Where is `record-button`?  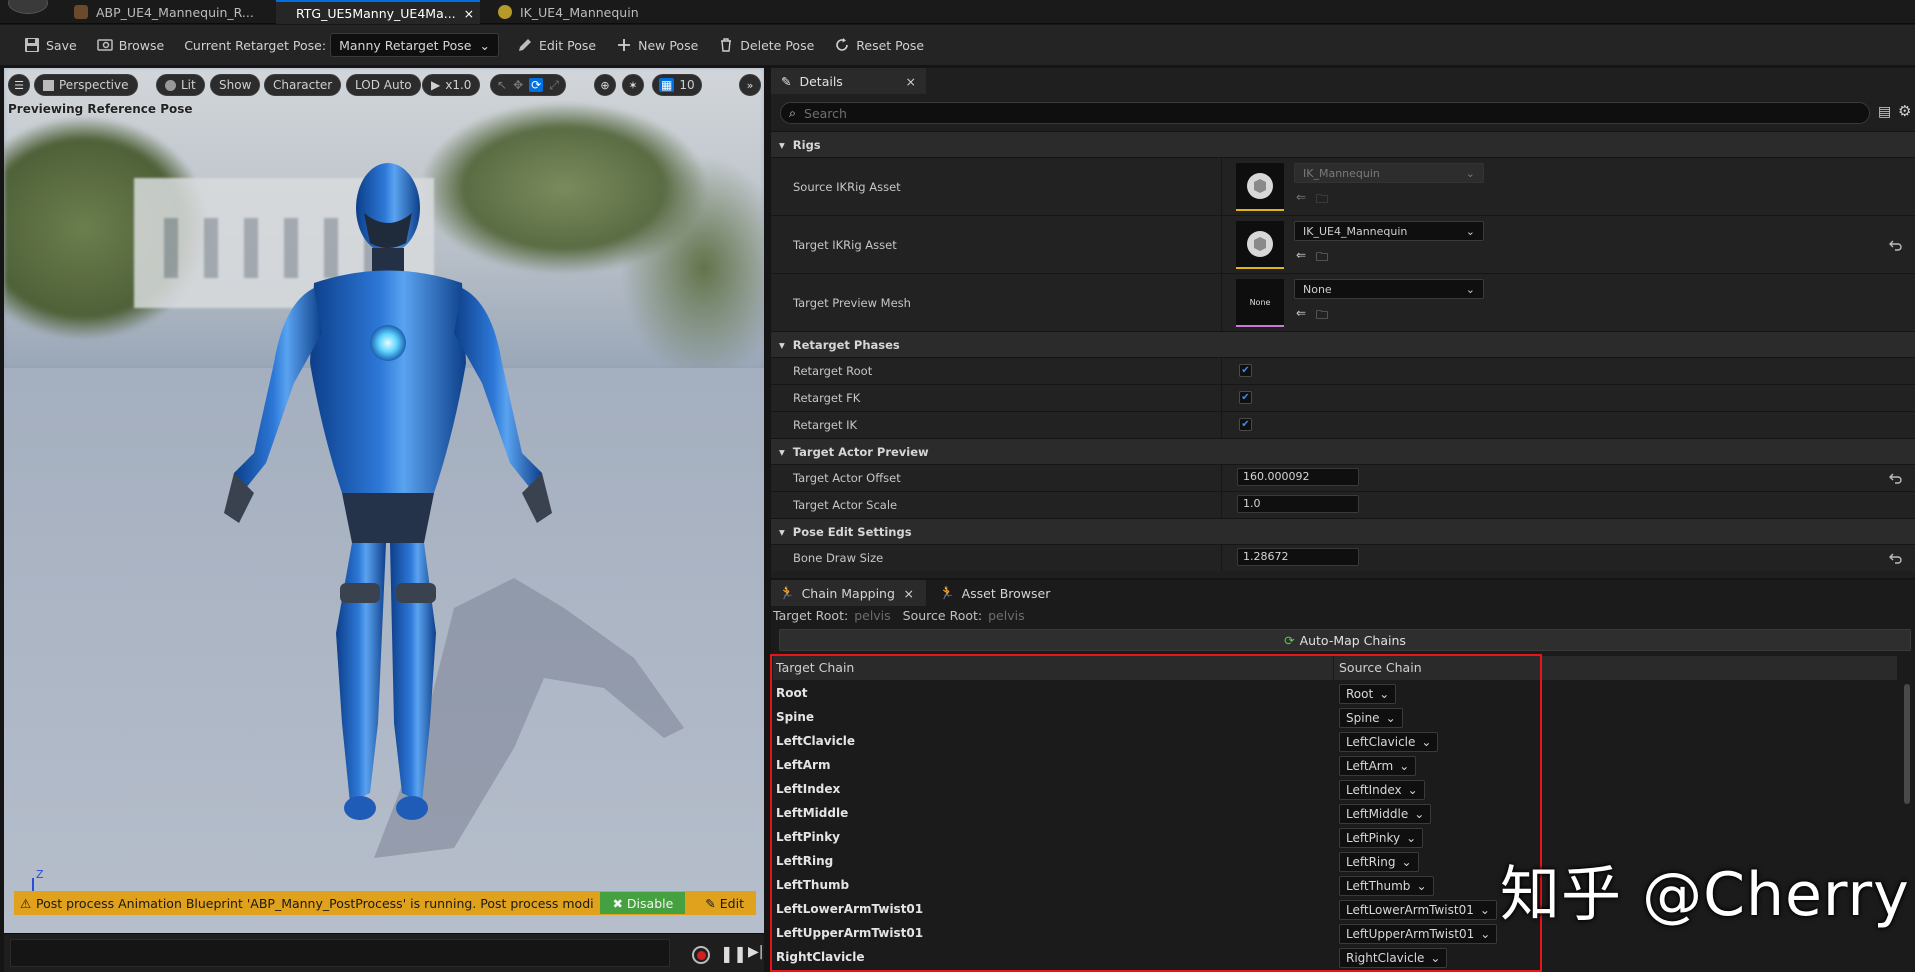 record-button is located at coordinates (701, 955).